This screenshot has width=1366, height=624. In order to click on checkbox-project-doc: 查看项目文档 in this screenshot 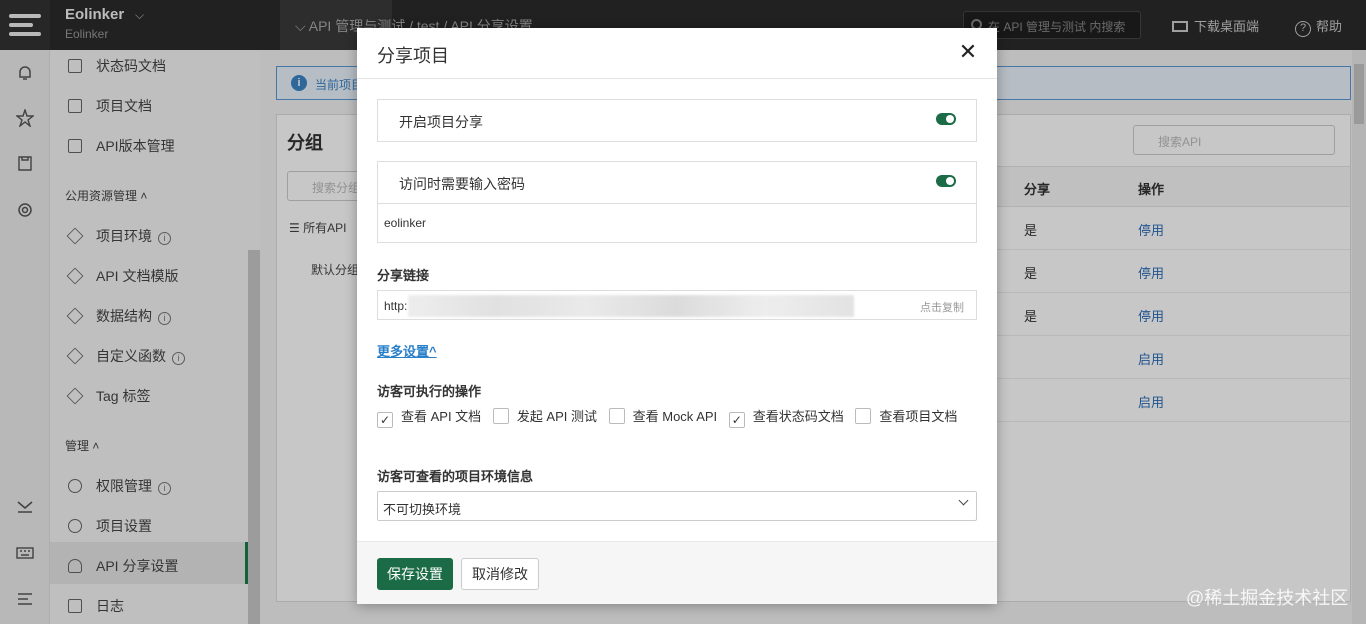, I will do `click(906, 417)`.